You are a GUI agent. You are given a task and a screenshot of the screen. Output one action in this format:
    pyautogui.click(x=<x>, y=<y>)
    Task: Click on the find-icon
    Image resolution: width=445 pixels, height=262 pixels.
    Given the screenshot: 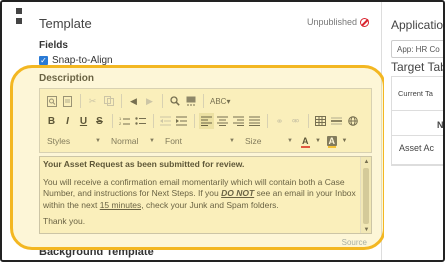 What is the action you would take?
    pyautogui.click(x=174, y=101)
    